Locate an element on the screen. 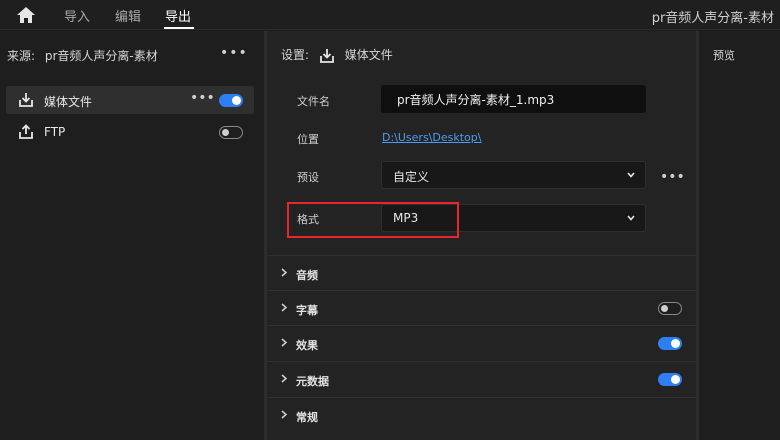 This screenshot has height=440, width=780. file-name-input: pr音频人声分离-素材_1.mp3 is located at coordinates (513, 99).